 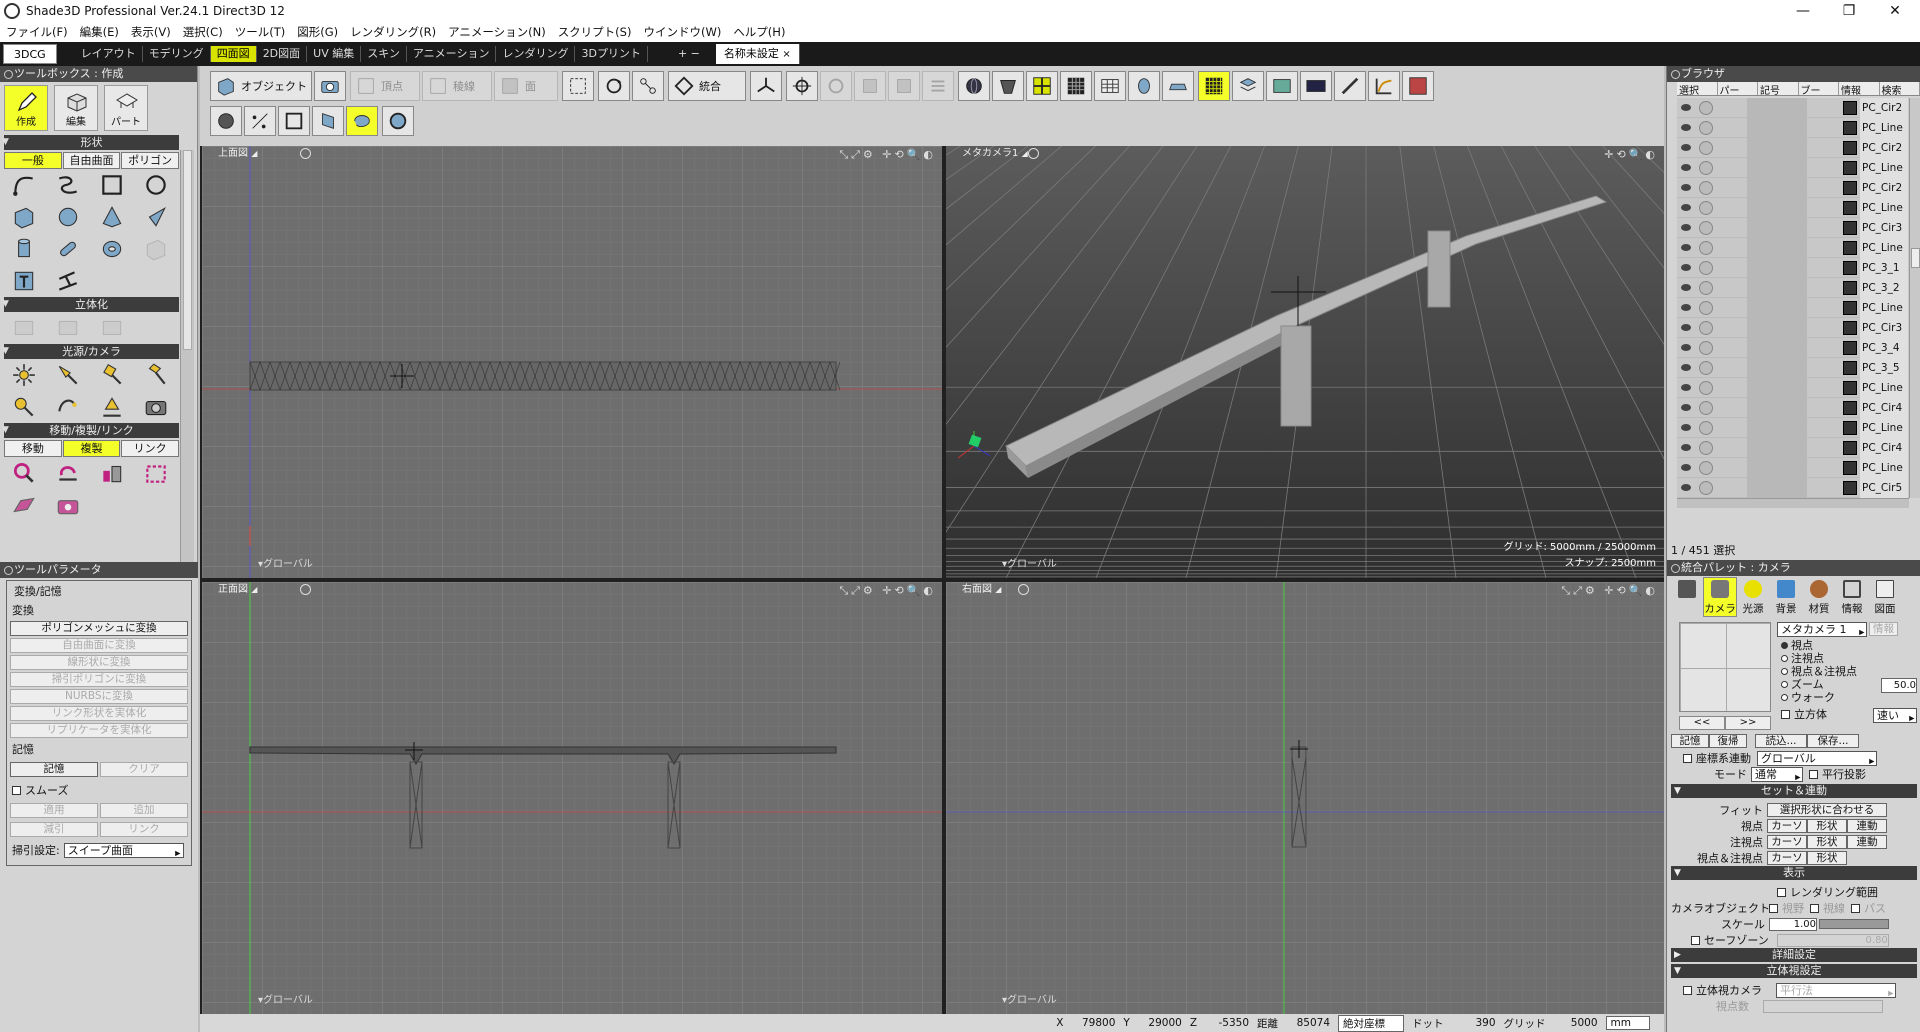 What do you see at coordinates (384, 54) in the screenshot?
I see `tab-skin: スキン` at bounding box center [384, 54].